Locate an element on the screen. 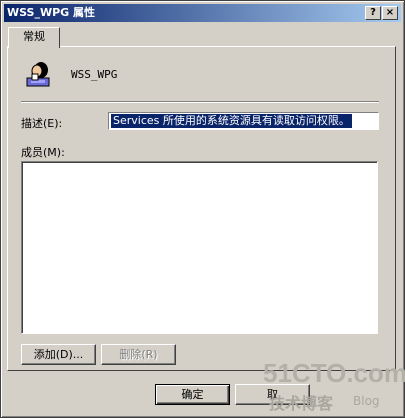  watermark-subtitle: 技术博客 is located at coordinates (301, 403).